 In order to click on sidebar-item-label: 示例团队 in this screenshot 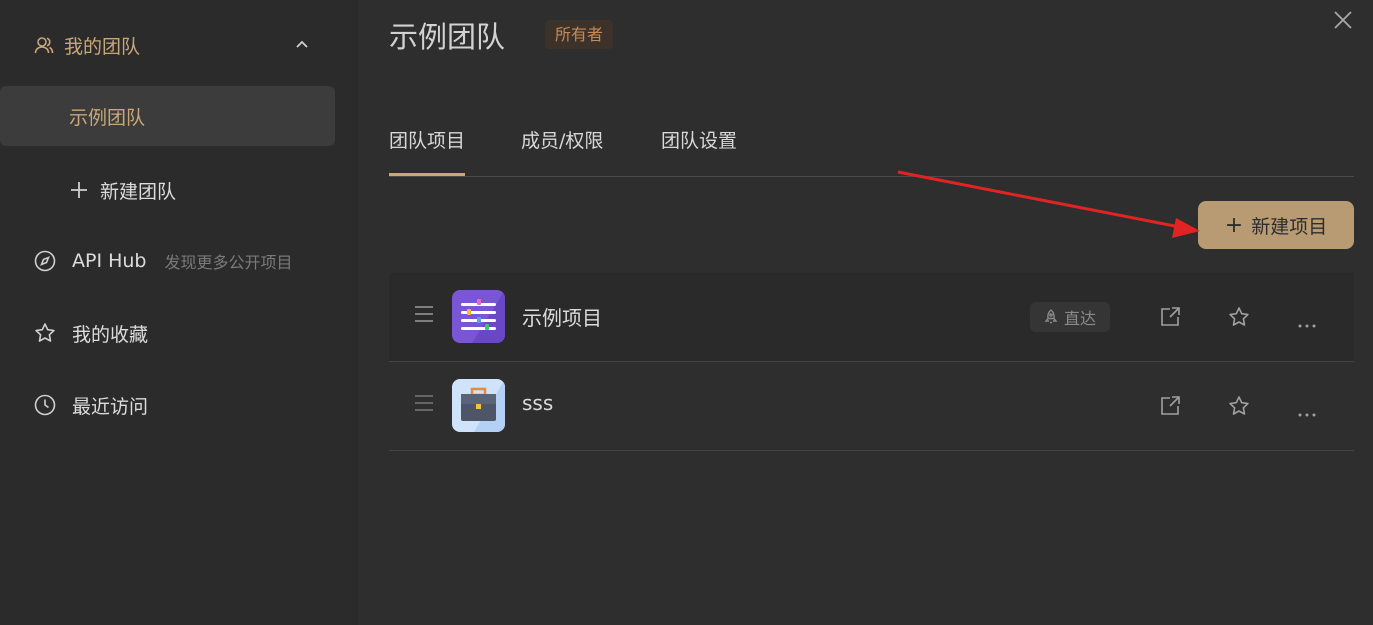, I will do `click(107, 118)`.